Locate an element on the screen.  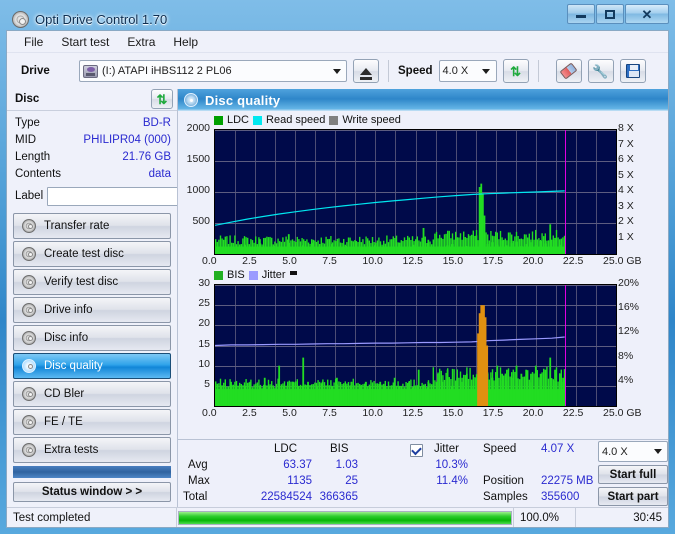
save-button is located at coordinates (632, 71).